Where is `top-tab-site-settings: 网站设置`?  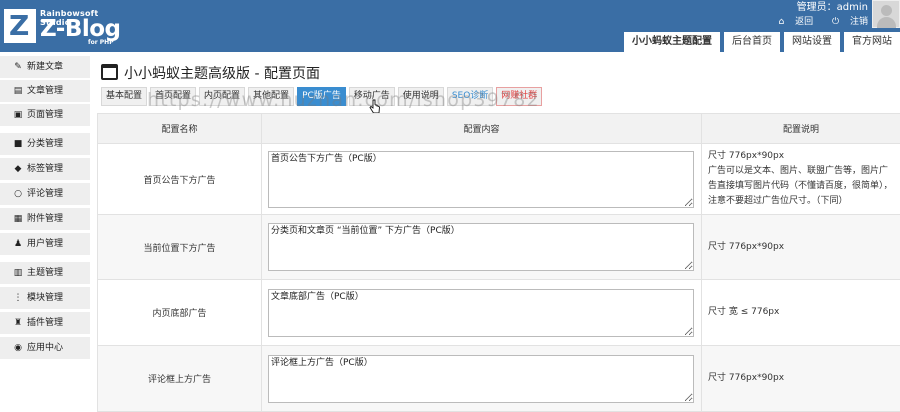
top-tab-site-settings: 网站设置 is located at coordinates (812, 42).